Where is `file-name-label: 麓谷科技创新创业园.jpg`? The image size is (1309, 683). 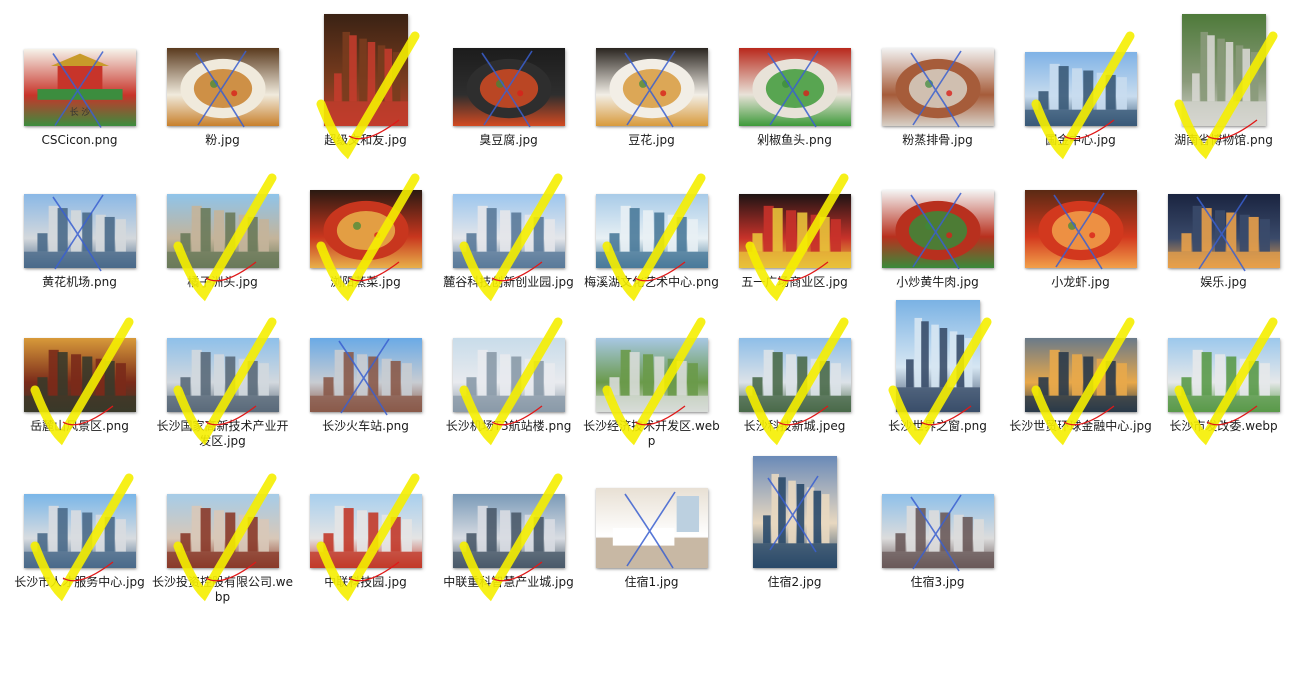
file-name-label: 麓谷科技创新创业园.jpg is located at coordinates (508, 282).